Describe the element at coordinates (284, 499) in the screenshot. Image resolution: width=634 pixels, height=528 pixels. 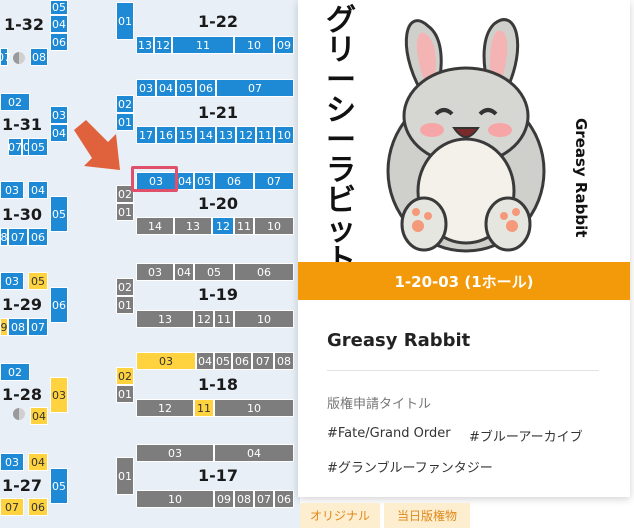
I see `space-cell-1-17-06: 06` at that location.